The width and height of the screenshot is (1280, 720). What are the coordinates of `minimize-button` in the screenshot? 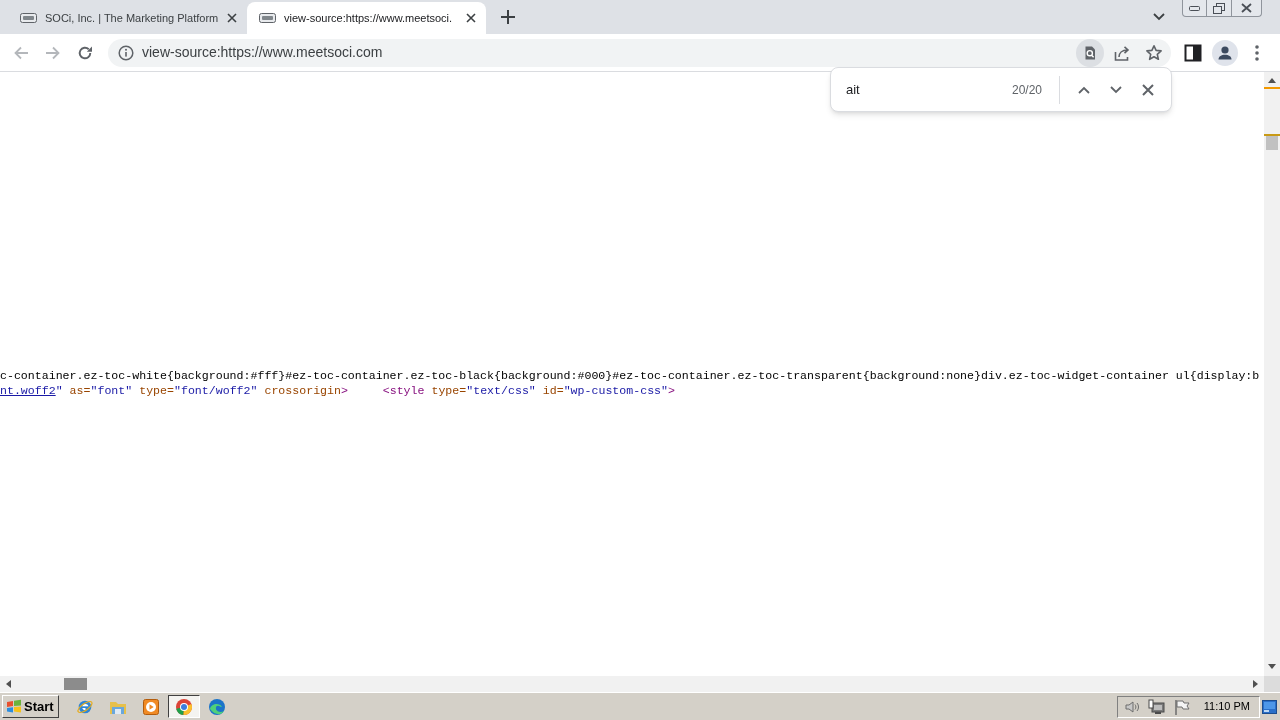 It's located at (1194, 8).